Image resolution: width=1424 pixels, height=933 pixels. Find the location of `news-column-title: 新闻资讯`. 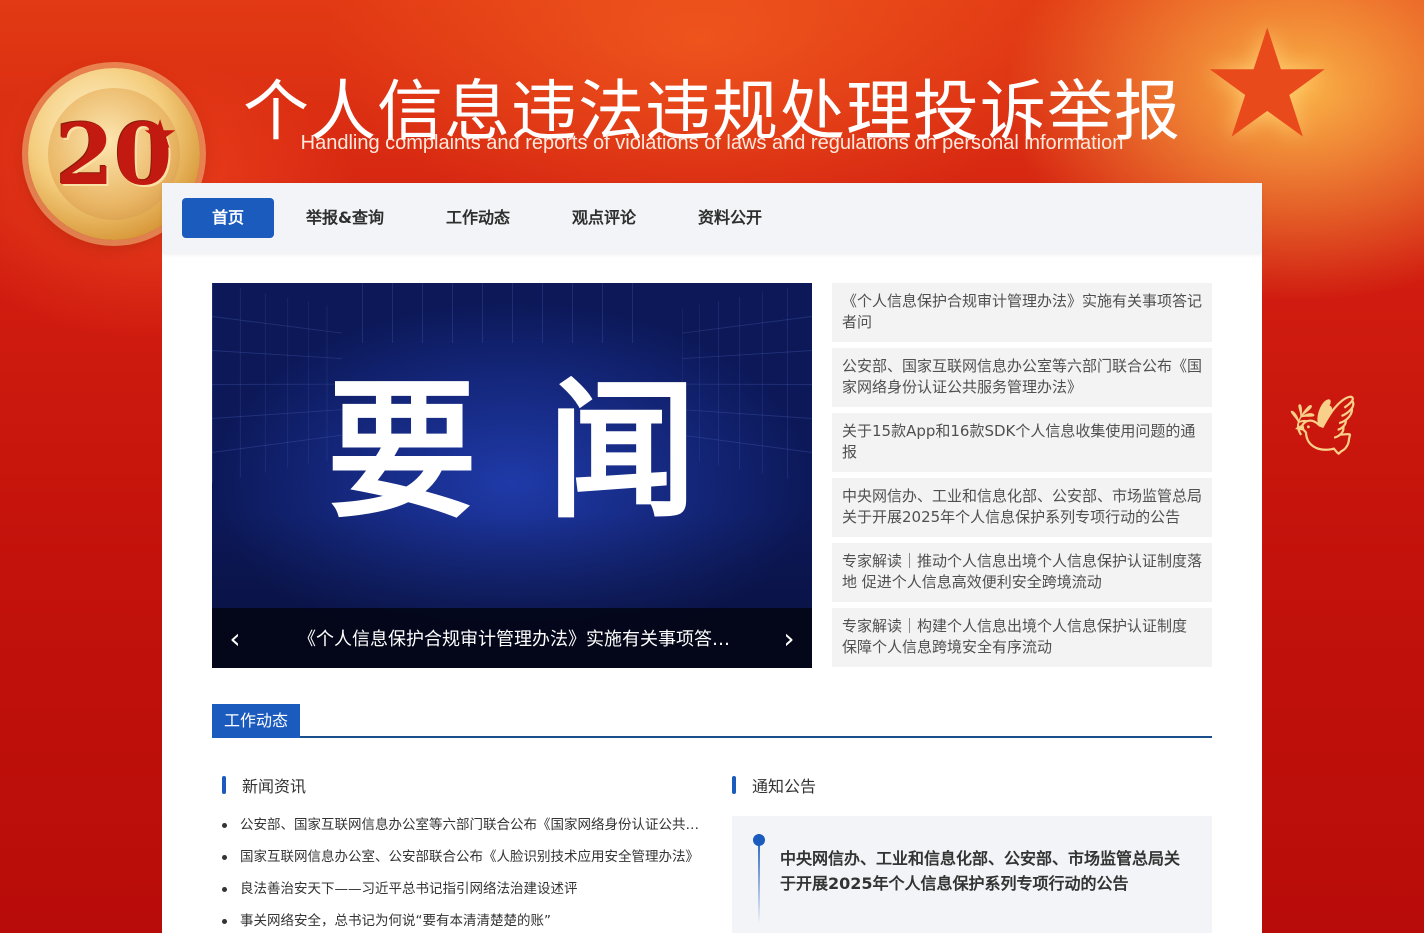

news-column-title: 新闻资讯 is located at coordinates (264, 785).